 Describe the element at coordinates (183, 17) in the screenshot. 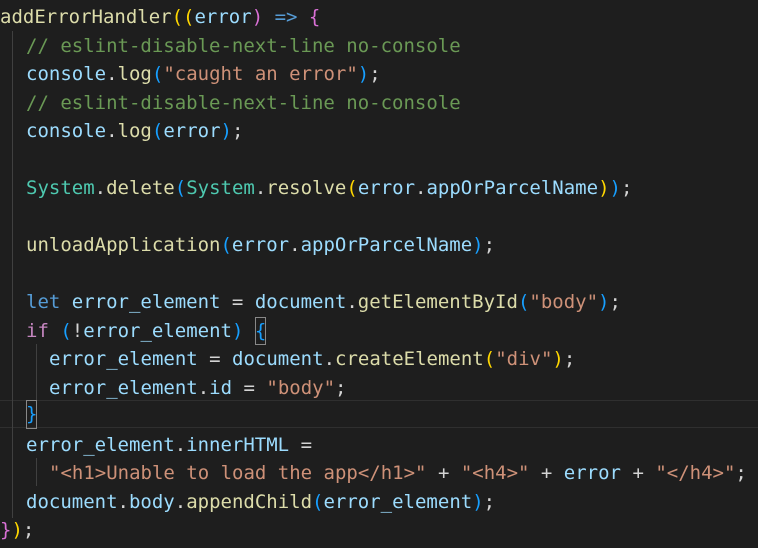

I see `token-bracket: ((` at that location.